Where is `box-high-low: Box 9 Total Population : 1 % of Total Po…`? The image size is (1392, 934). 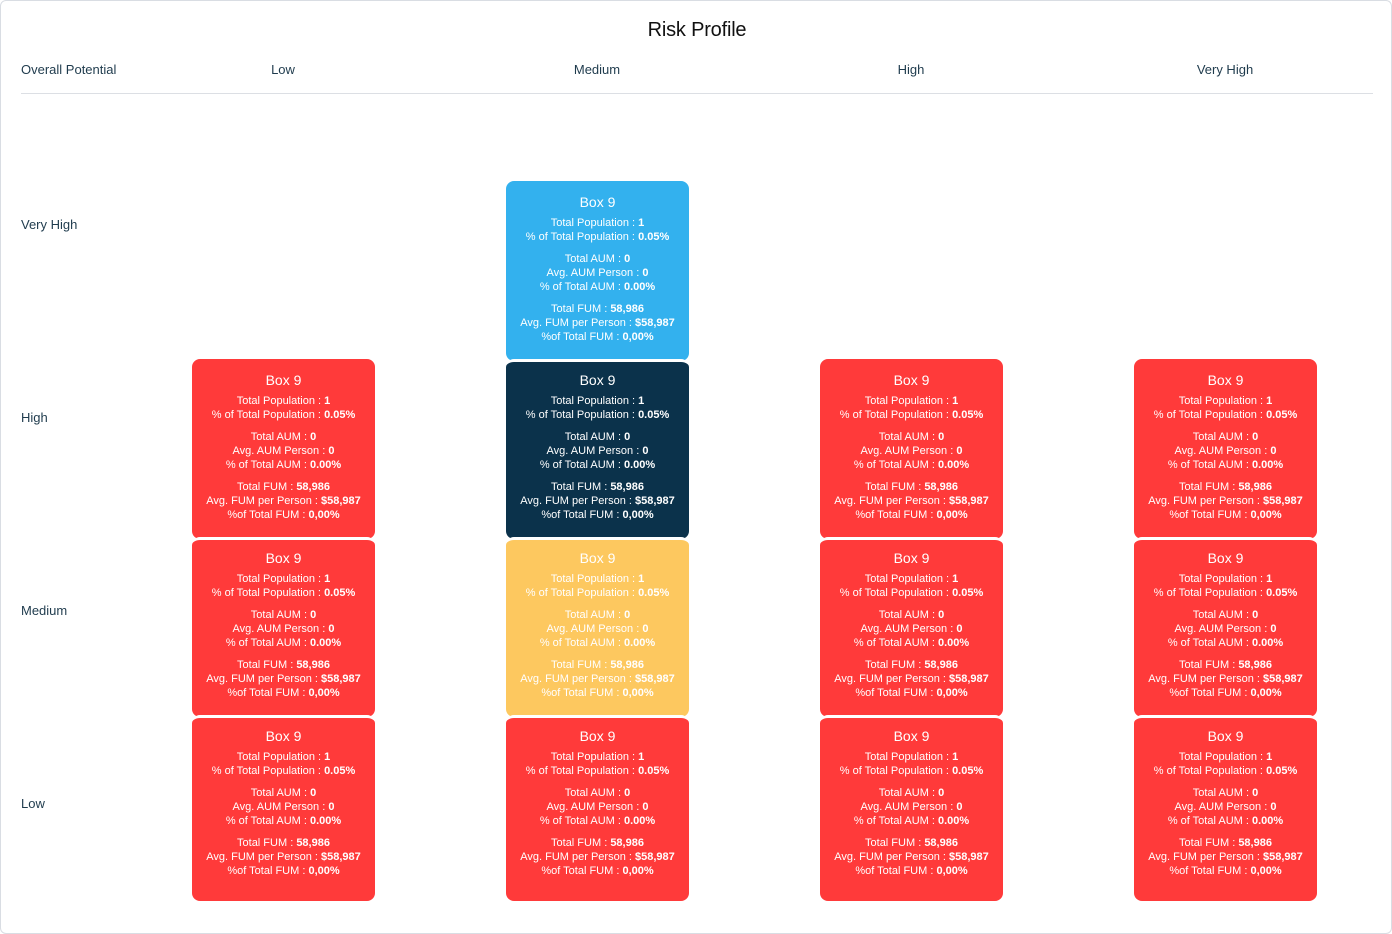
box-high-low: Box 9 Total Population : 1 % of Total Po… is located at coordinates (283, 449).